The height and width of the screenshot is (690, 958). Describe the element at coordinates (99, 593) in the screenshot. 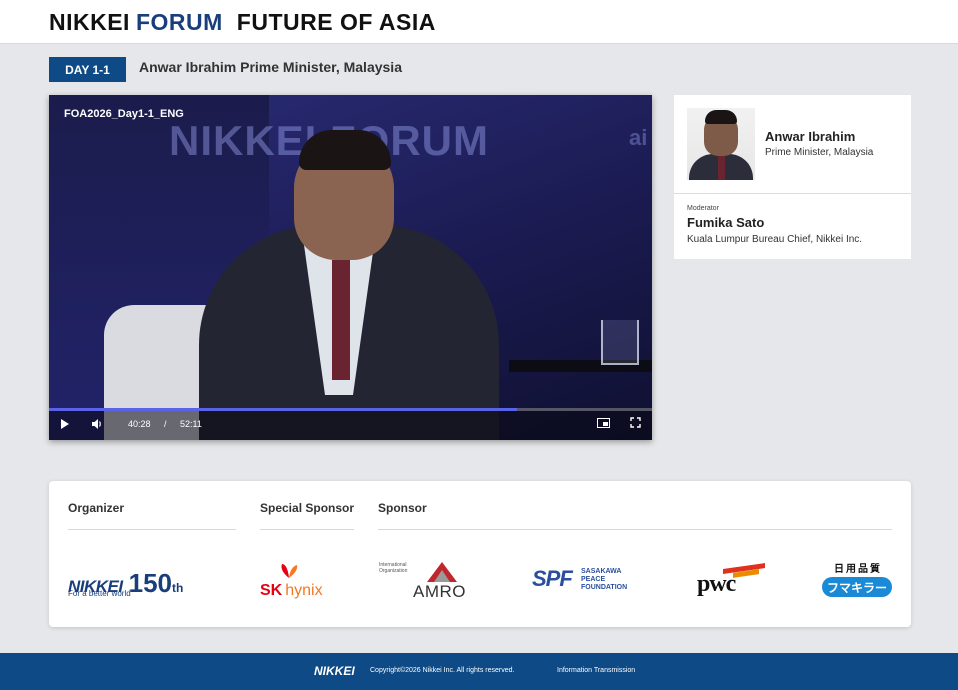

I see `nikkei150-tagline: For a better world` at that location.